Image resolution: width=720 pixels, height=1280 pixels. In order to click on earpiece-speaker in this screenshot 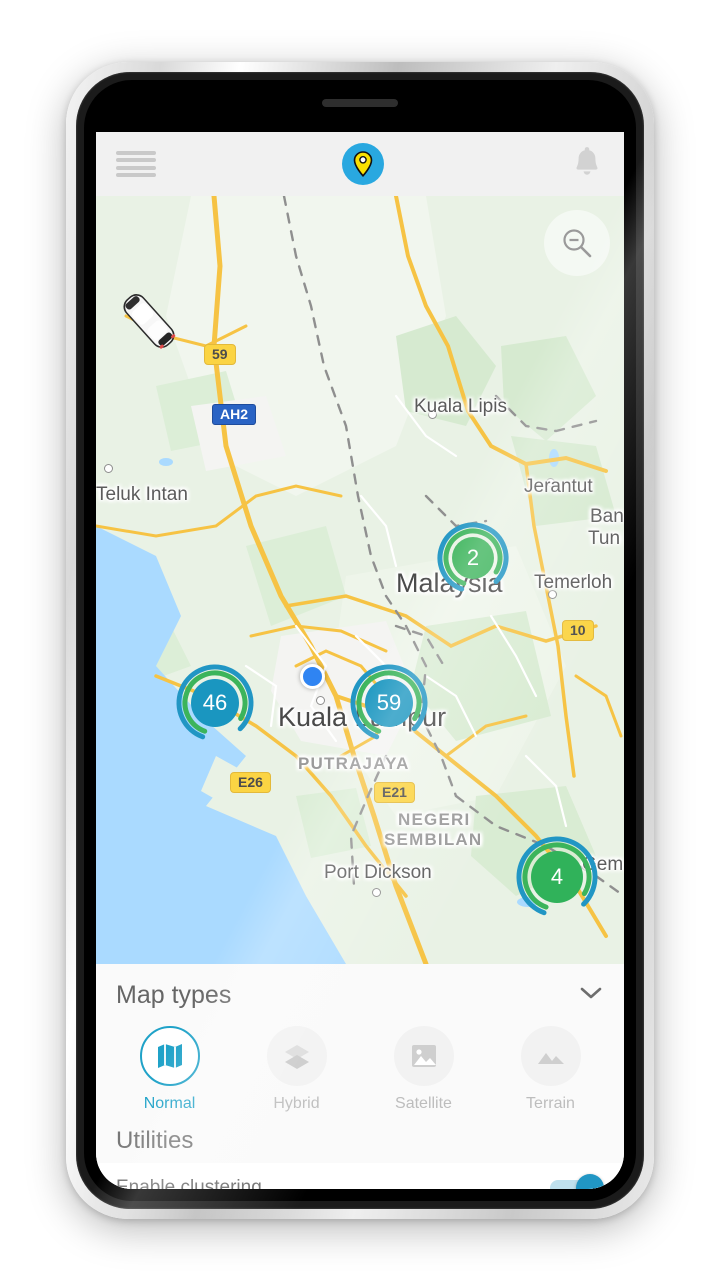, I will do `click(360, 103)`.